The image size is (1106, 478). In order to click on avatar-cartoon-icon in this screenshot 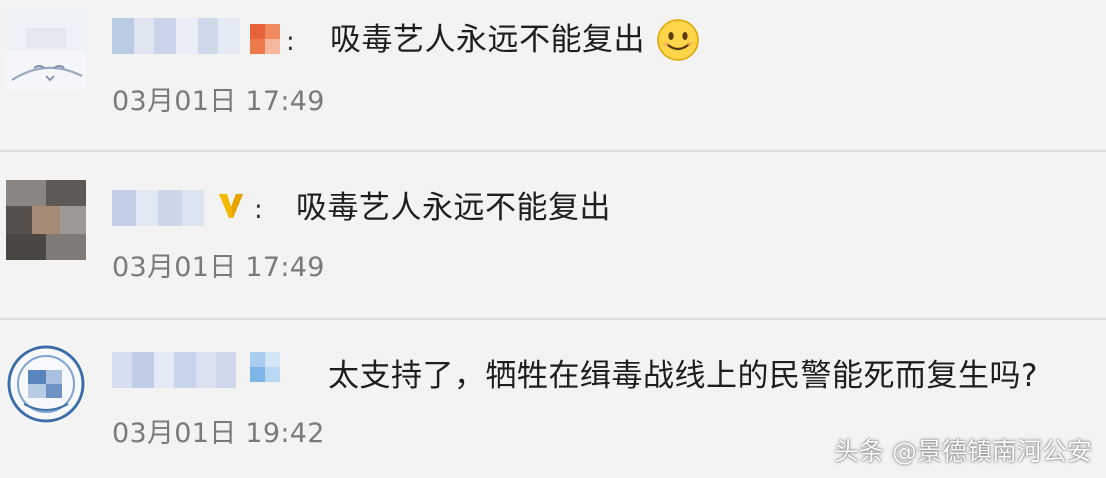, I will do `click(47, 73)`.